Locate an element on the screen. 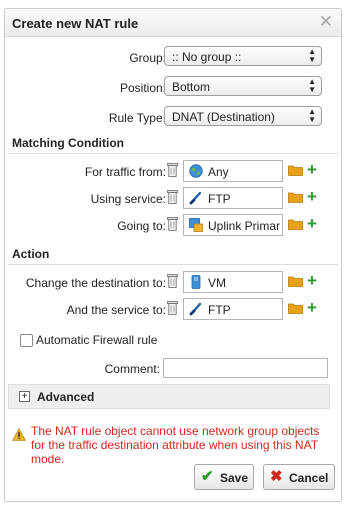 This screenshot has width=346, height=514. action-heading: Action is located at coordinates (31, 254).